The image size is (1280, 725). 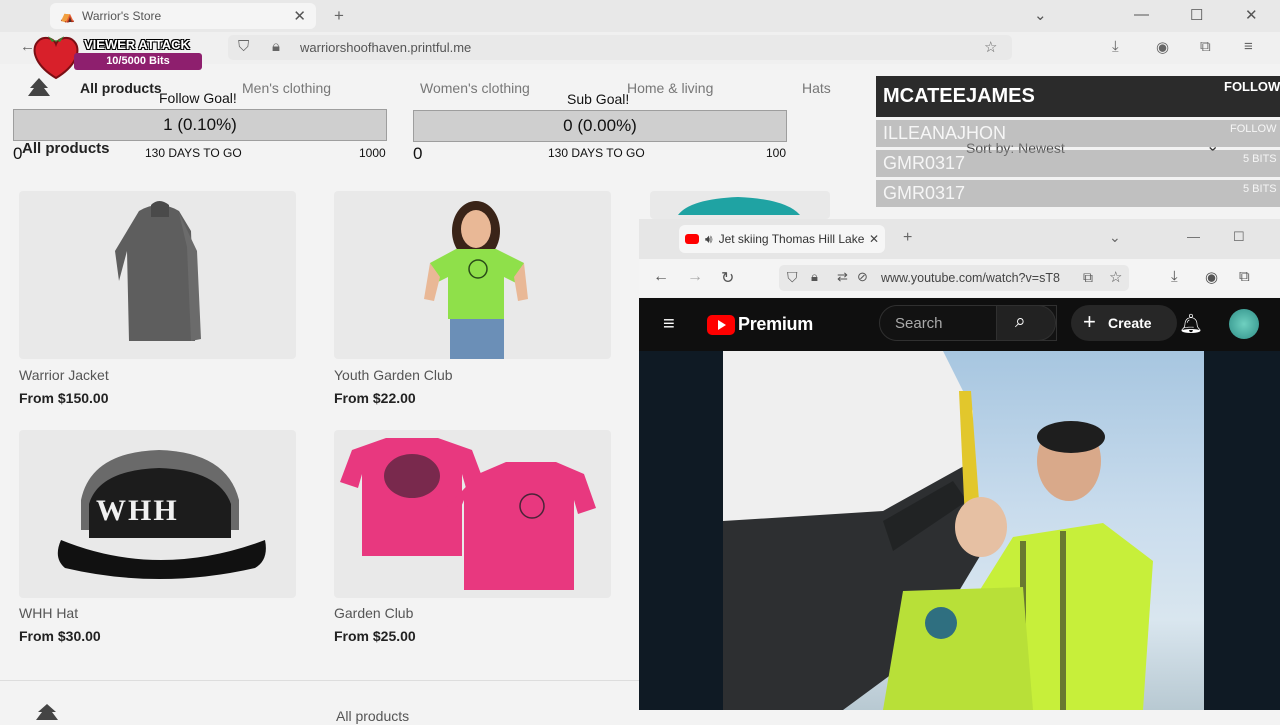 I want to click on hat-logo-text: WHH, so click(x=137, y=510).